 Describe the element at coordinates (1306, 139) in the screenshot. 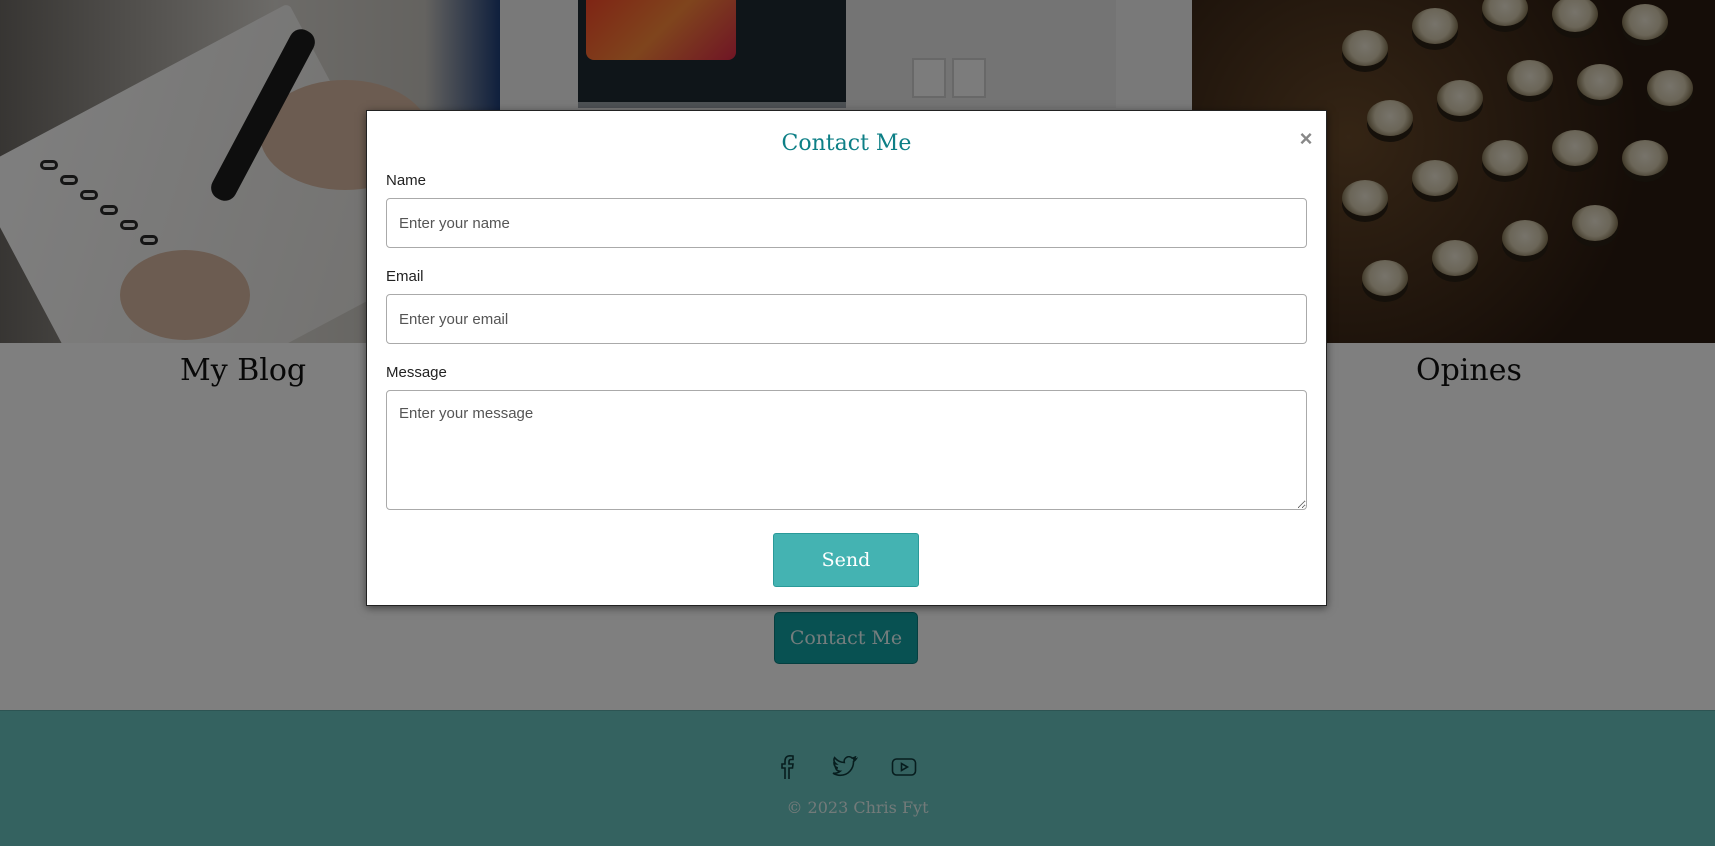

I see `close-icon: ×` at that location.